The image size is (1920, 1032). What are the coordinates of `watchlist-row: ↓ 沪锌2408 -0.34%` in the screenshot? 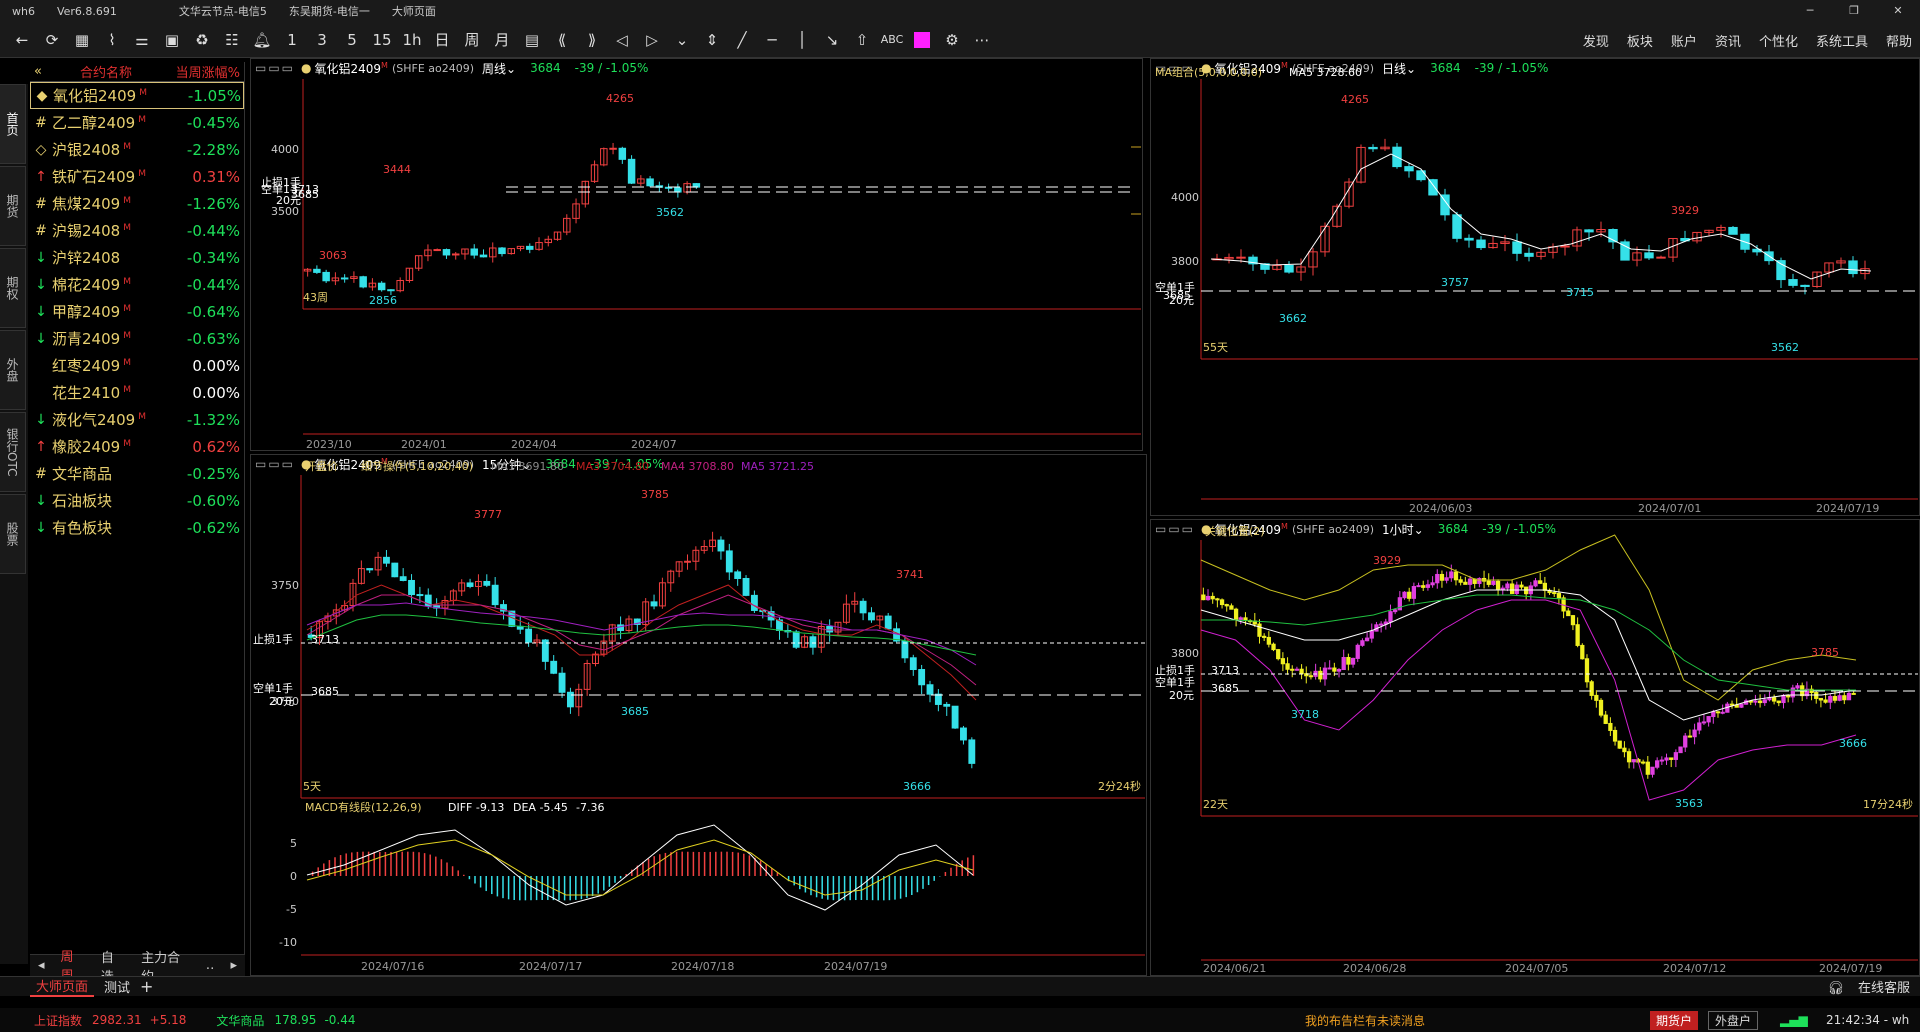 It's located at (137, 257).